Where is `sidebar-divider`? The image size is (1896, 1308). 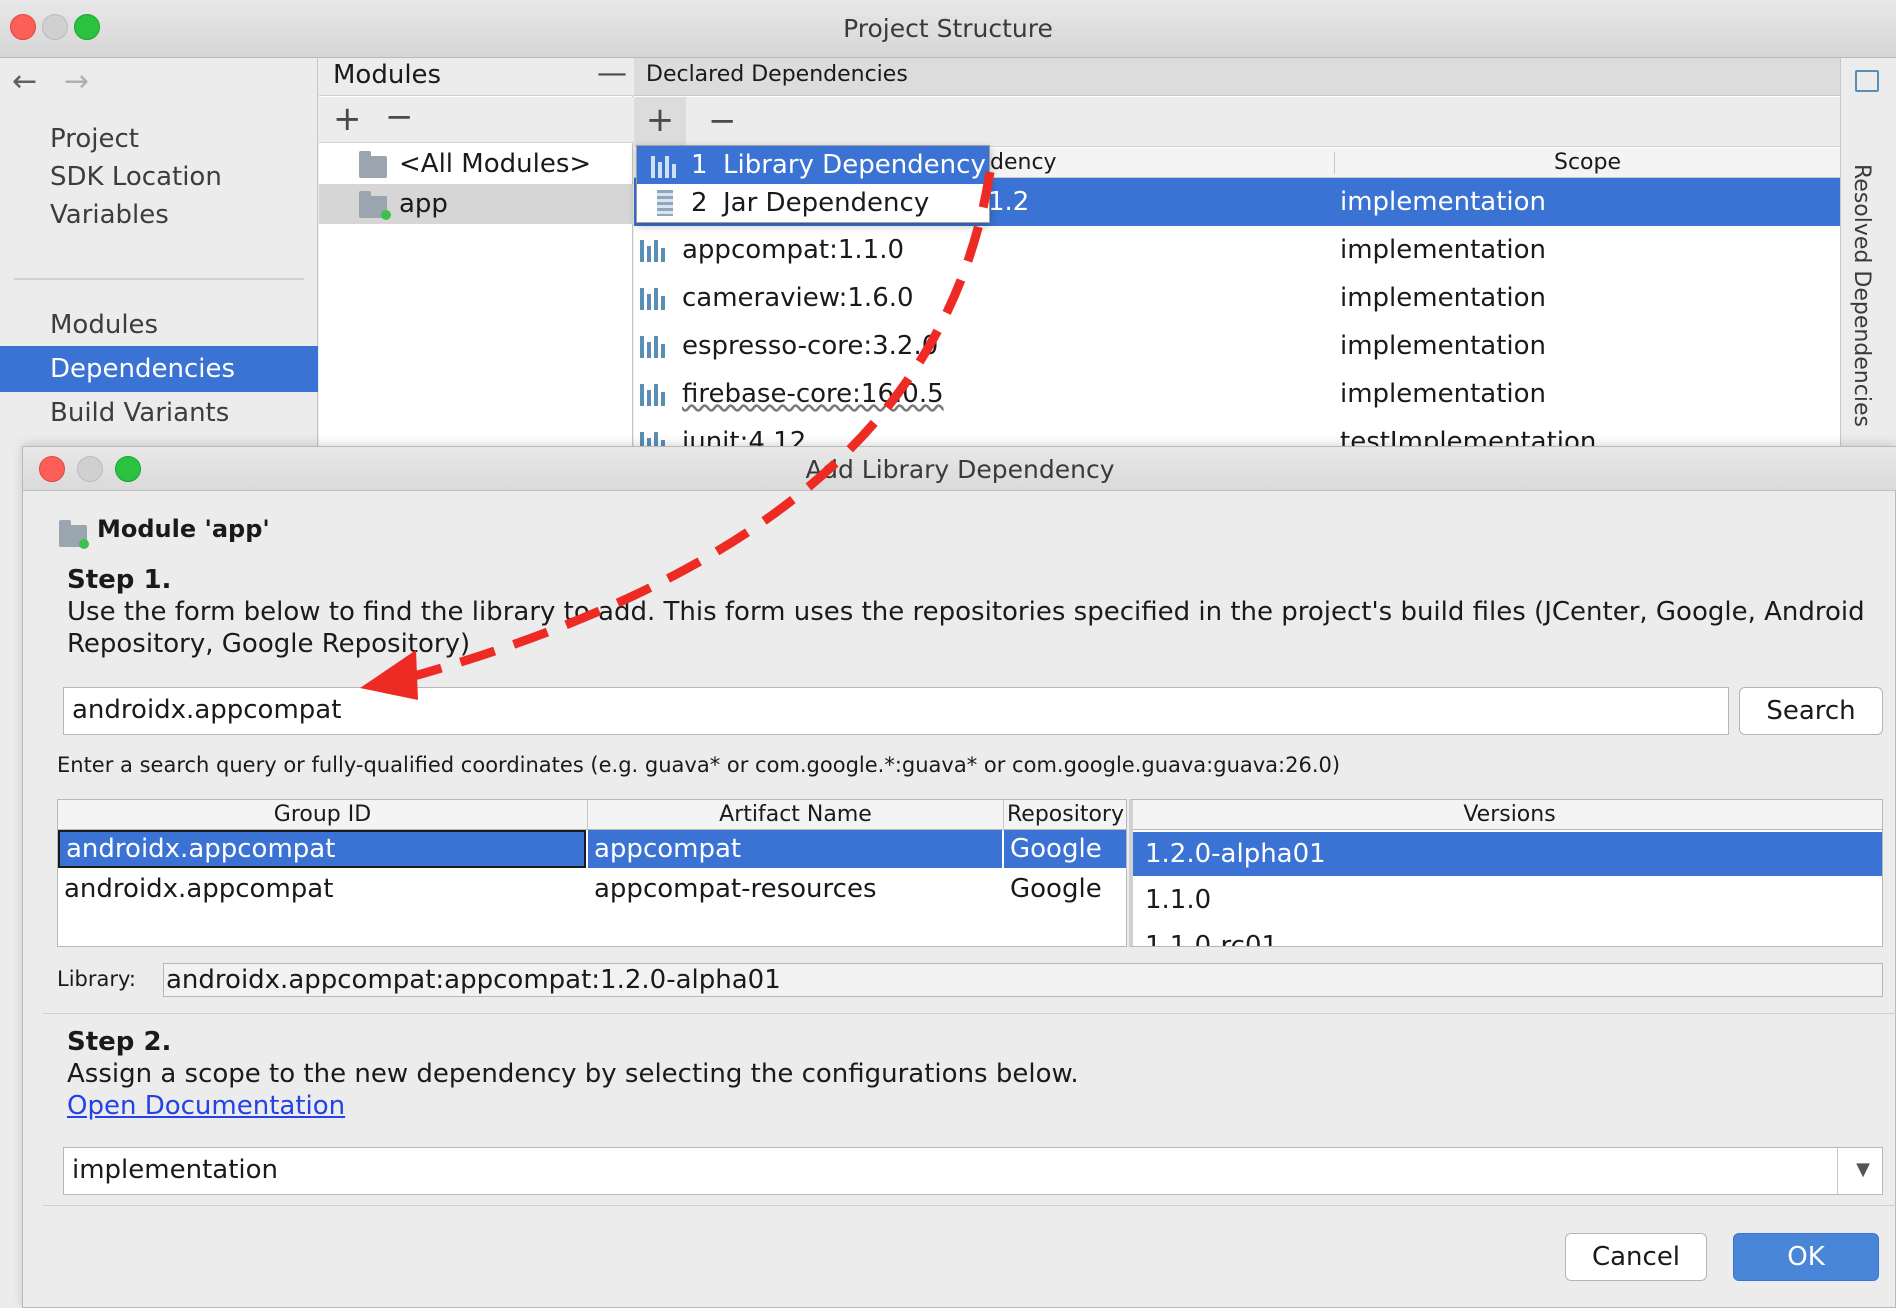
sidebar-divider is located at coordinates (159, 279).